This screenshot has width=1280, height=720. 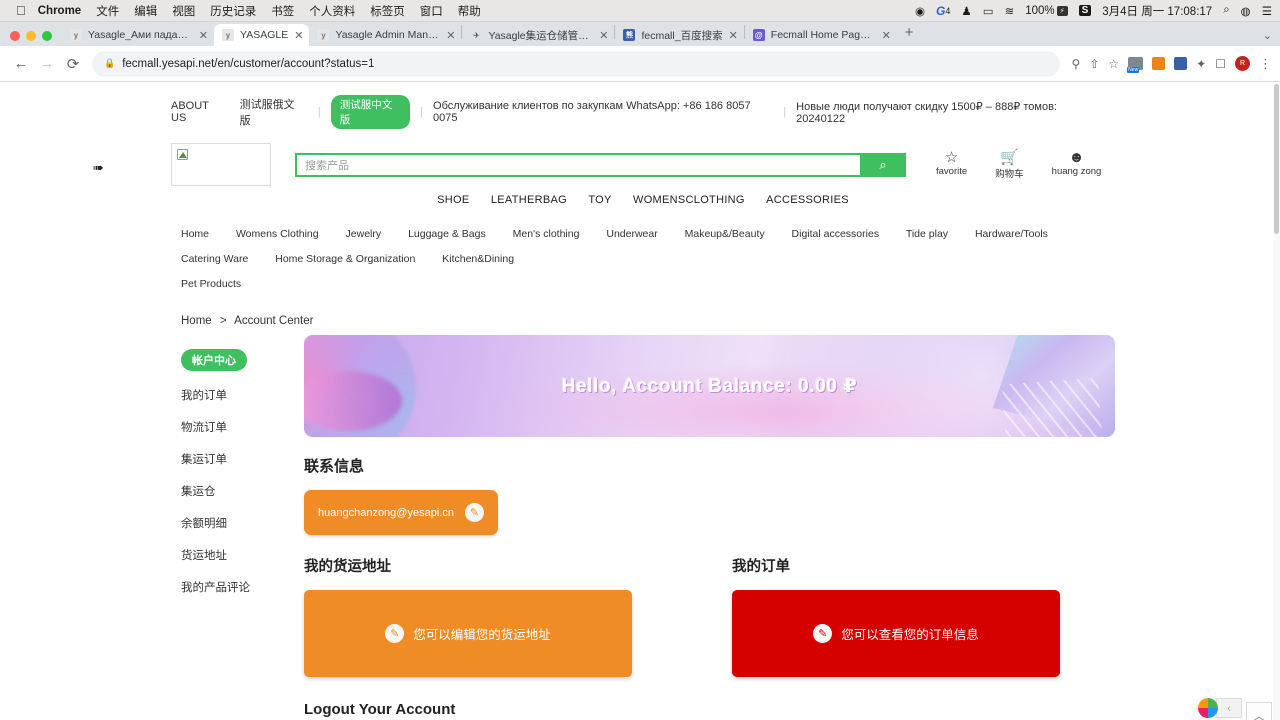 What do you see at coordinates (1094, 64) in the screenshot?
I see `share-icon: ⇧` at bounding box center [1094, 64].